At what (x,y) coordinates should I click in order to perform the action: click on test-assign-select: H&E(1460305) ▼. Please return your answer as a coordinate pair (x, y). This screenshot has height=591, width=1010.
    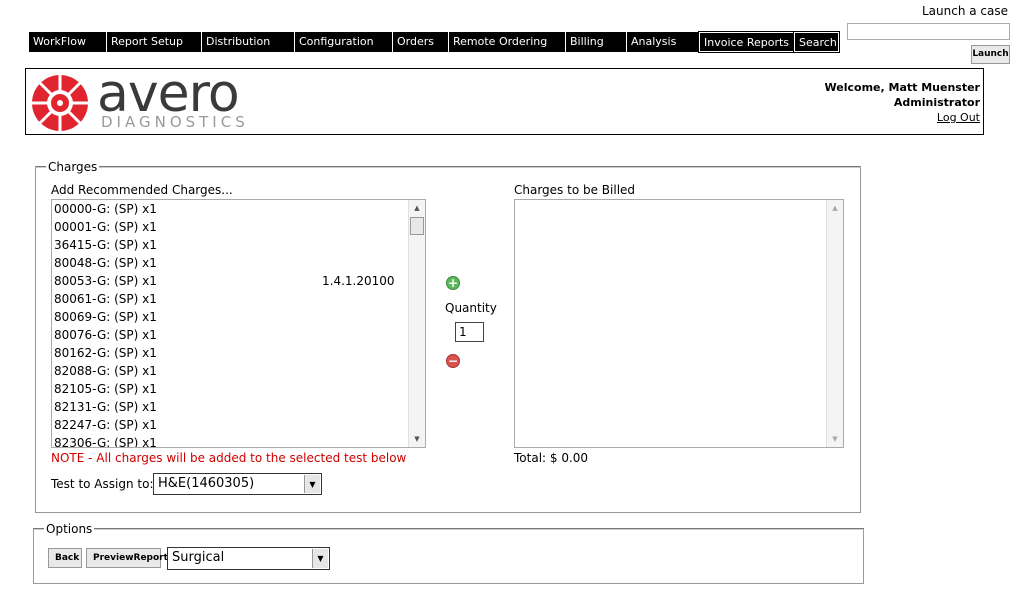
    Looking at the image, I should click on (237, 484).